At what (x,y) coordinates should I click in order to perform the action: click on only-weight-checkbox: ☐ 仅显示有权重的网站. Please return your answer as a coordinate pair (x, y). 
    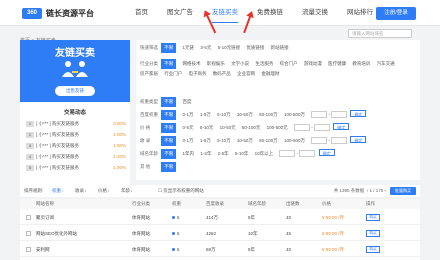
    Looking at the image, I should click on (181, 191).